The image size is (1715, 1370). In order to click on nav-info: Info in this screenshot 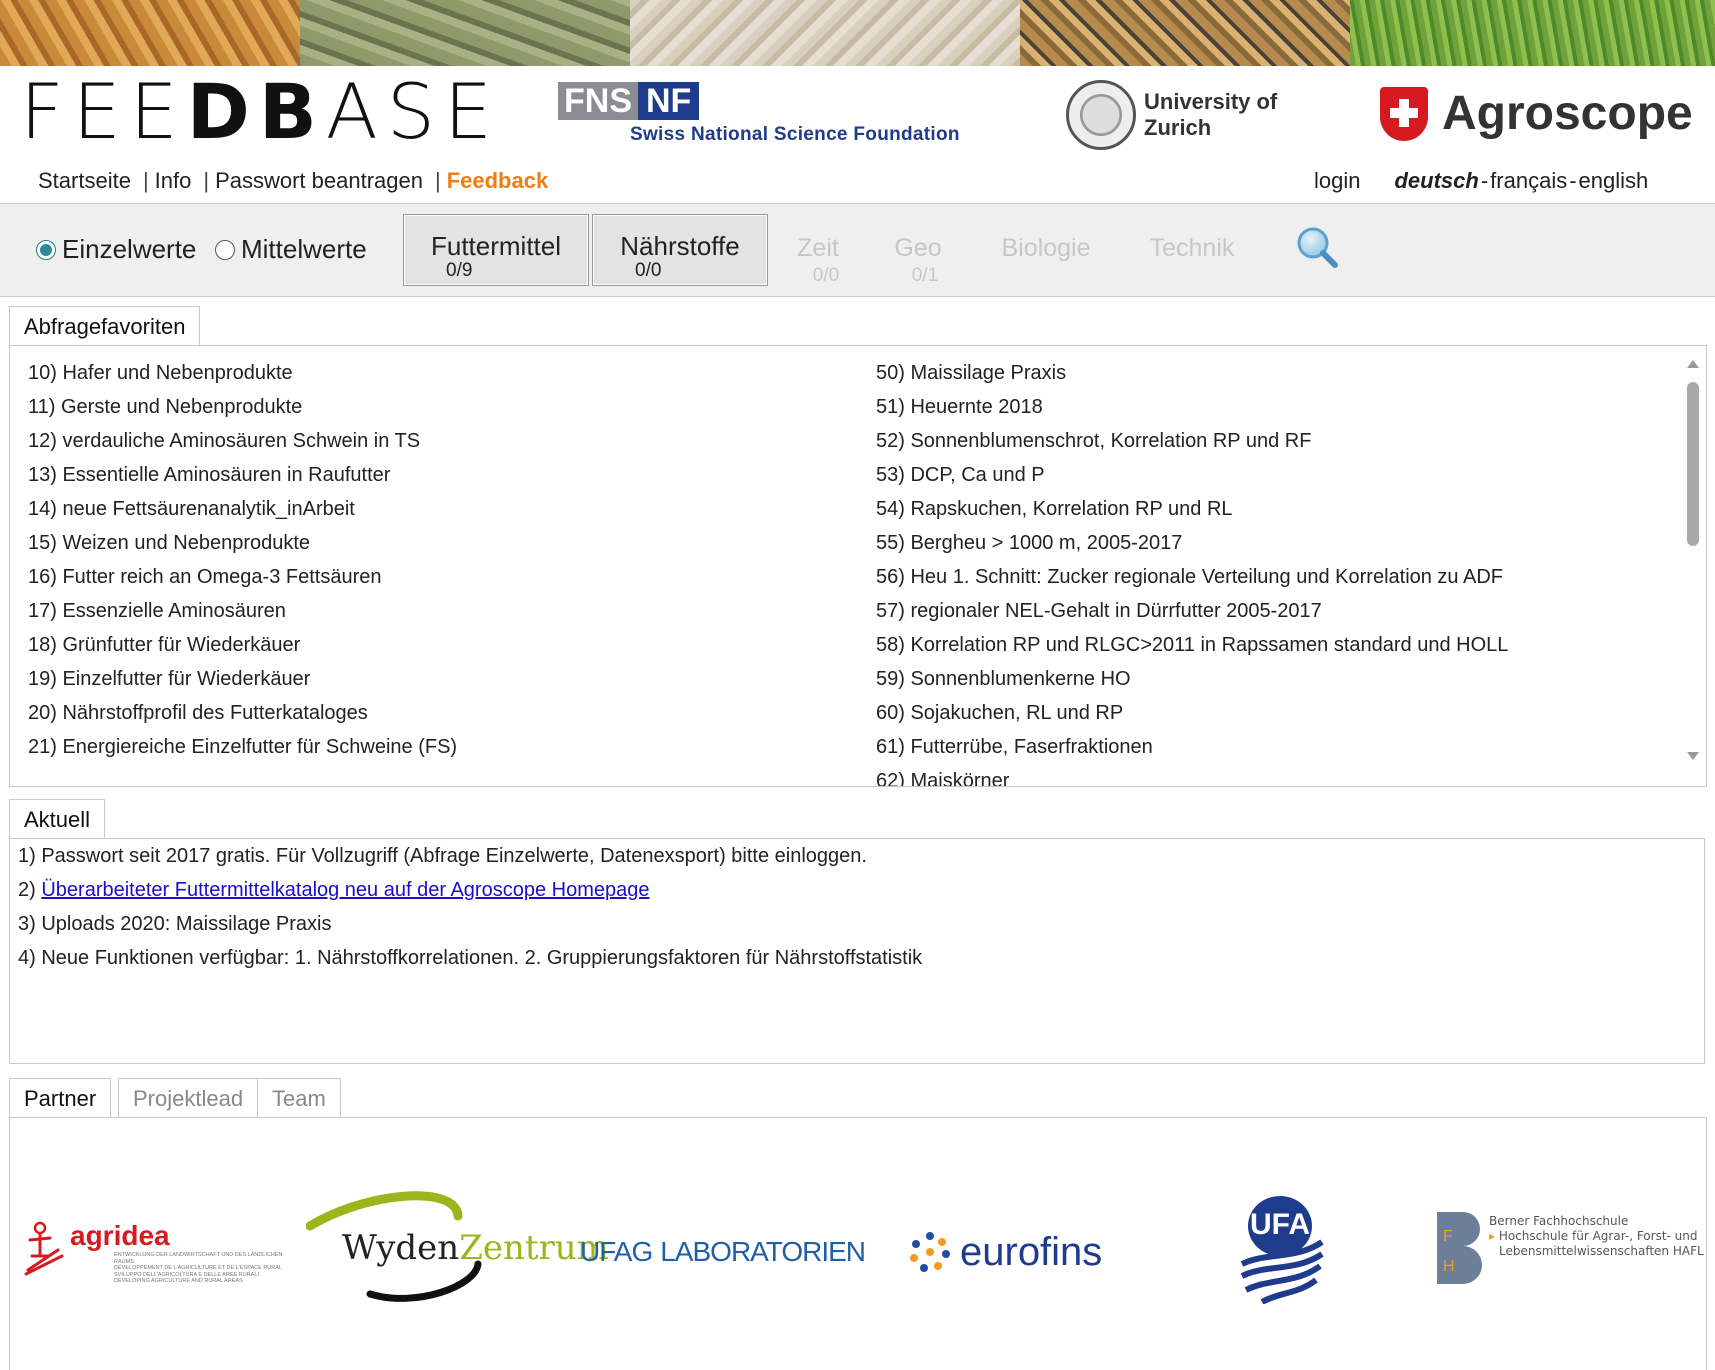, I will do `click(173, 181)`.